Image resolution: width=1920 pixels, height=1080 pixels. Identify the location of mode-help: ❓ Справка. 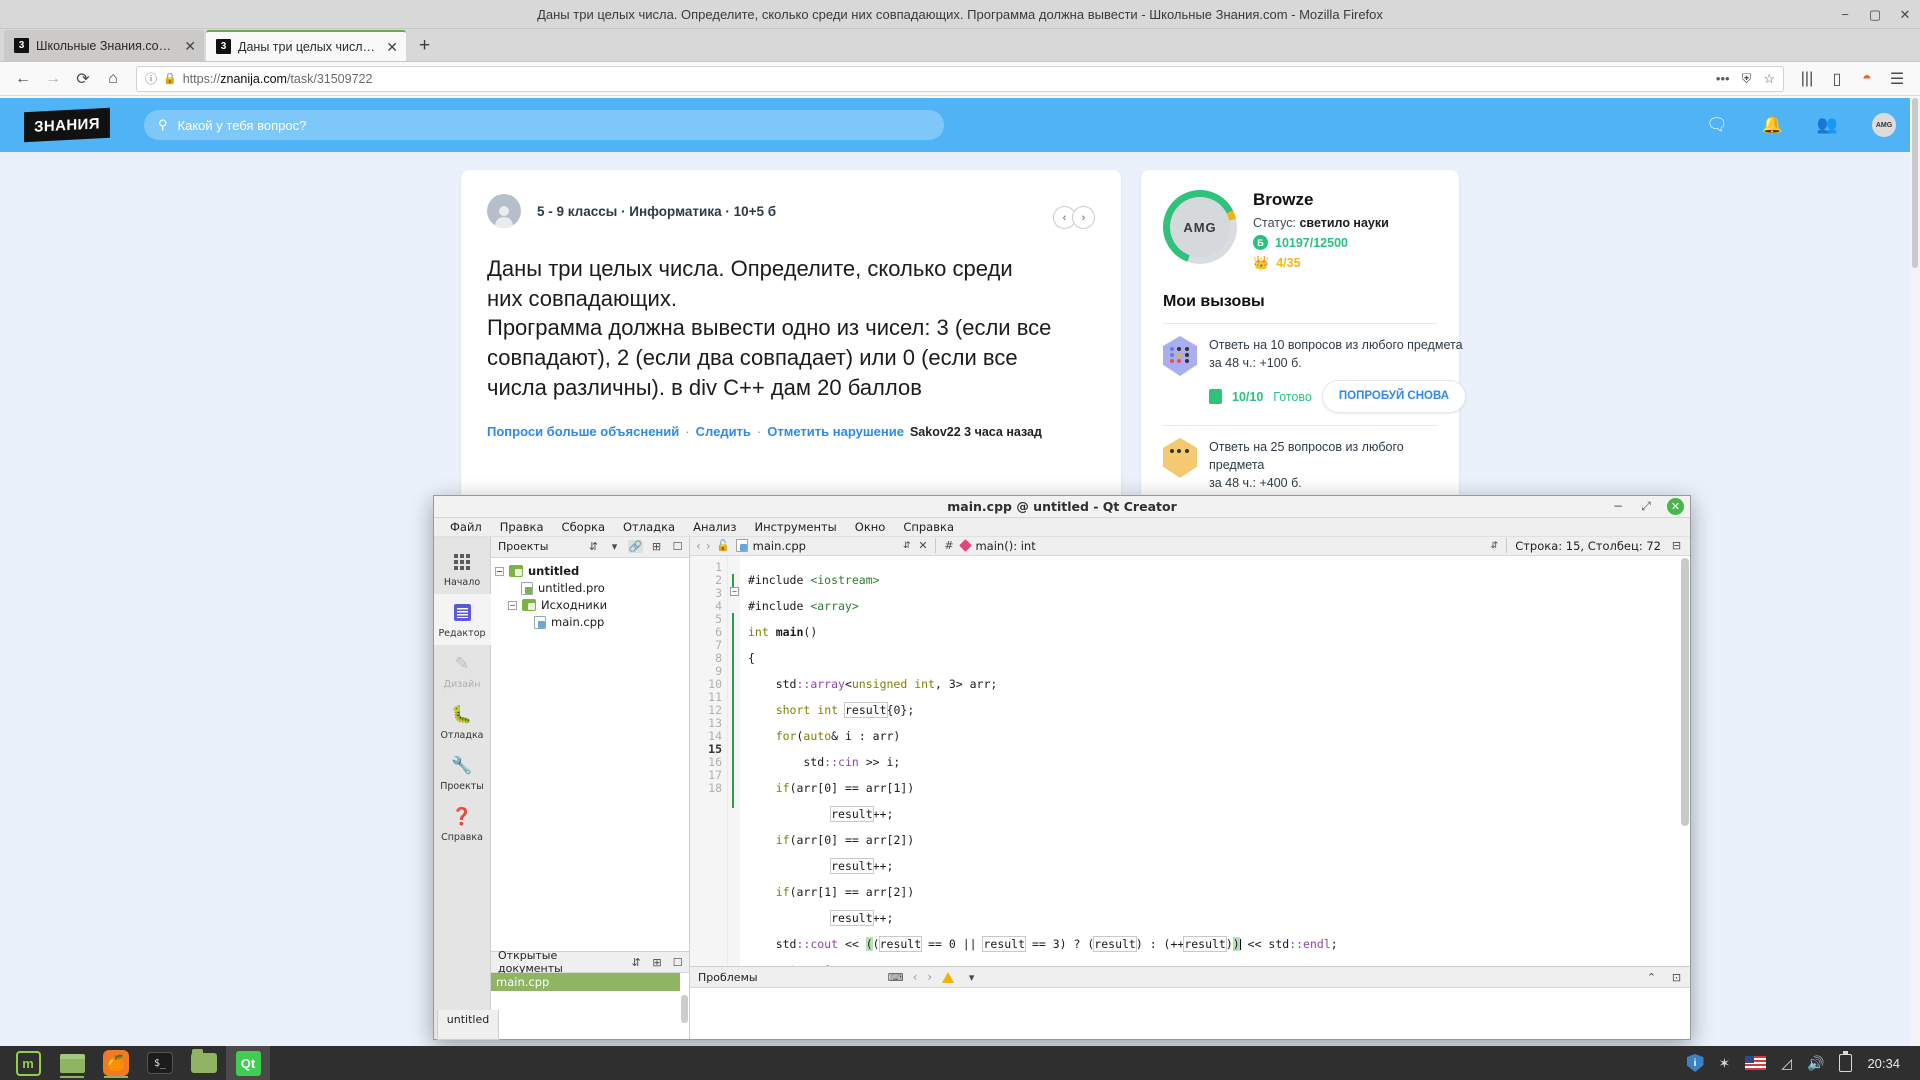
(462, 823).